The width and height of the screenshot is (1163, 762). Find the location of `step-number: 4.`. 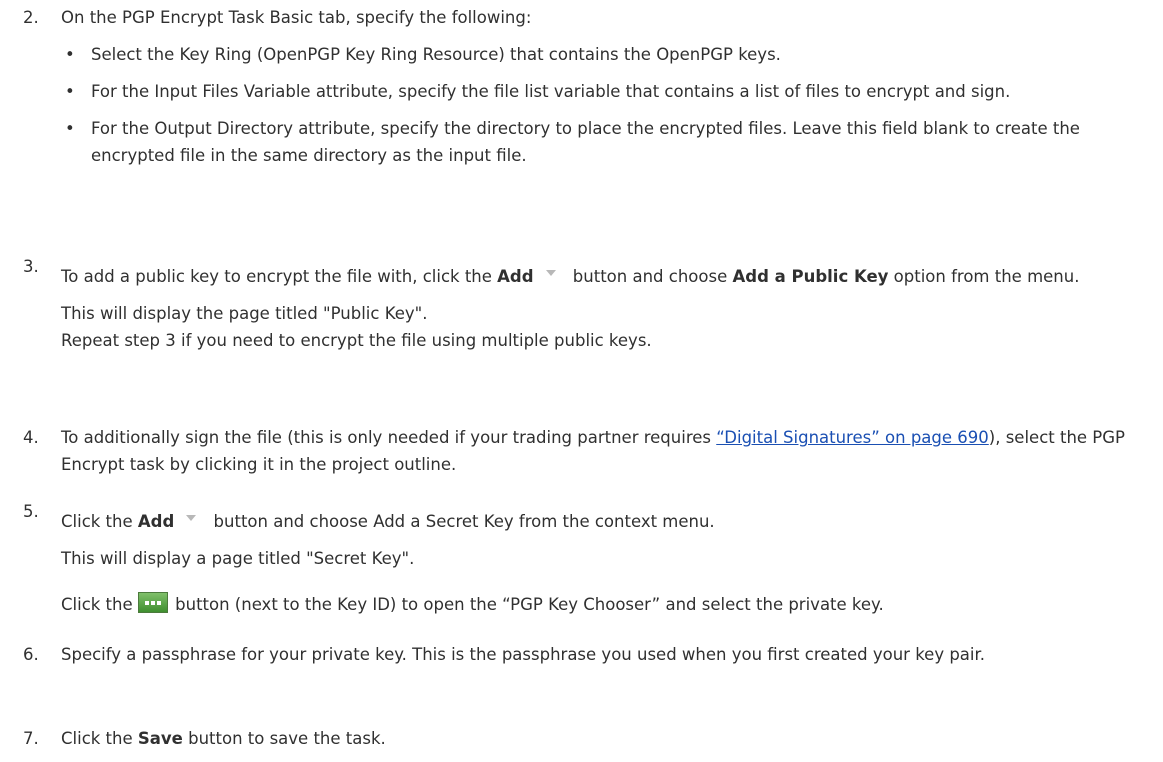

step-number: 4. is located at coordinates (31, 437).